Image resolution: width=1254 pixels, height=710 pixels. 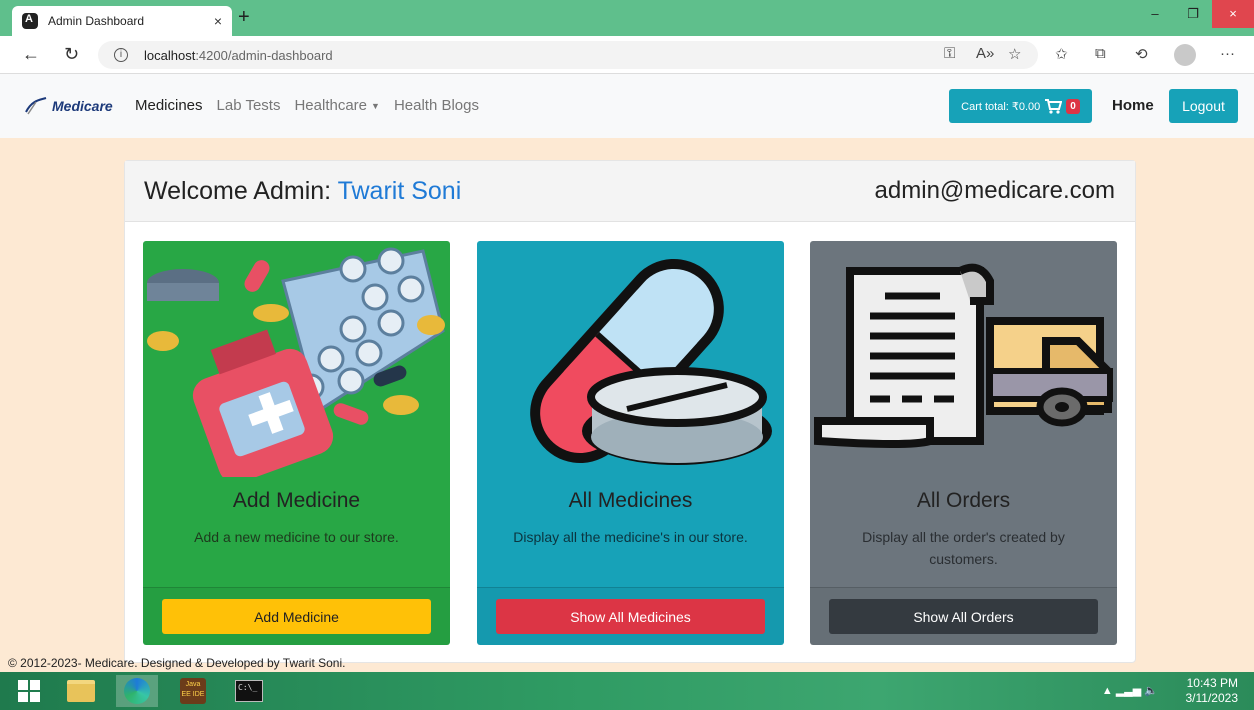 I want to click on cart-count-badge: 0, so click(x=1073, y=106).